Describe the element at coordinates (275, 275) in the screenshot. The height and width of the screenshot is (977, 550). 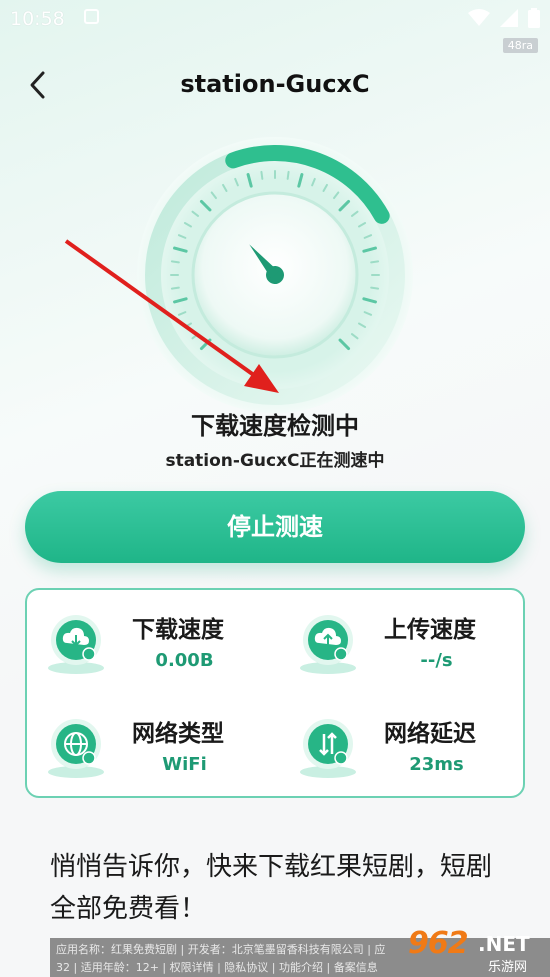
I see `speed-gauge` at that location.